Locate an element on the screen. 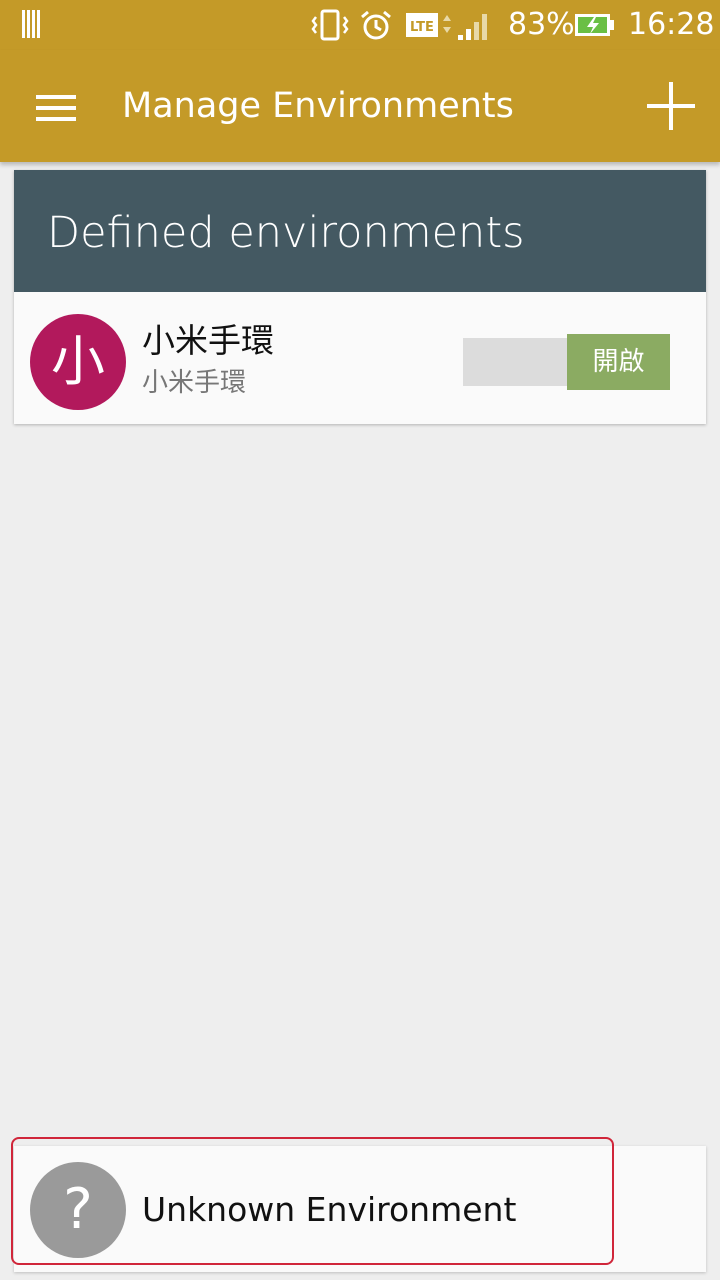 This screenshot has height=1280, width=720. toggle-on-label: 開啟 is located at coordinates (618, 362).